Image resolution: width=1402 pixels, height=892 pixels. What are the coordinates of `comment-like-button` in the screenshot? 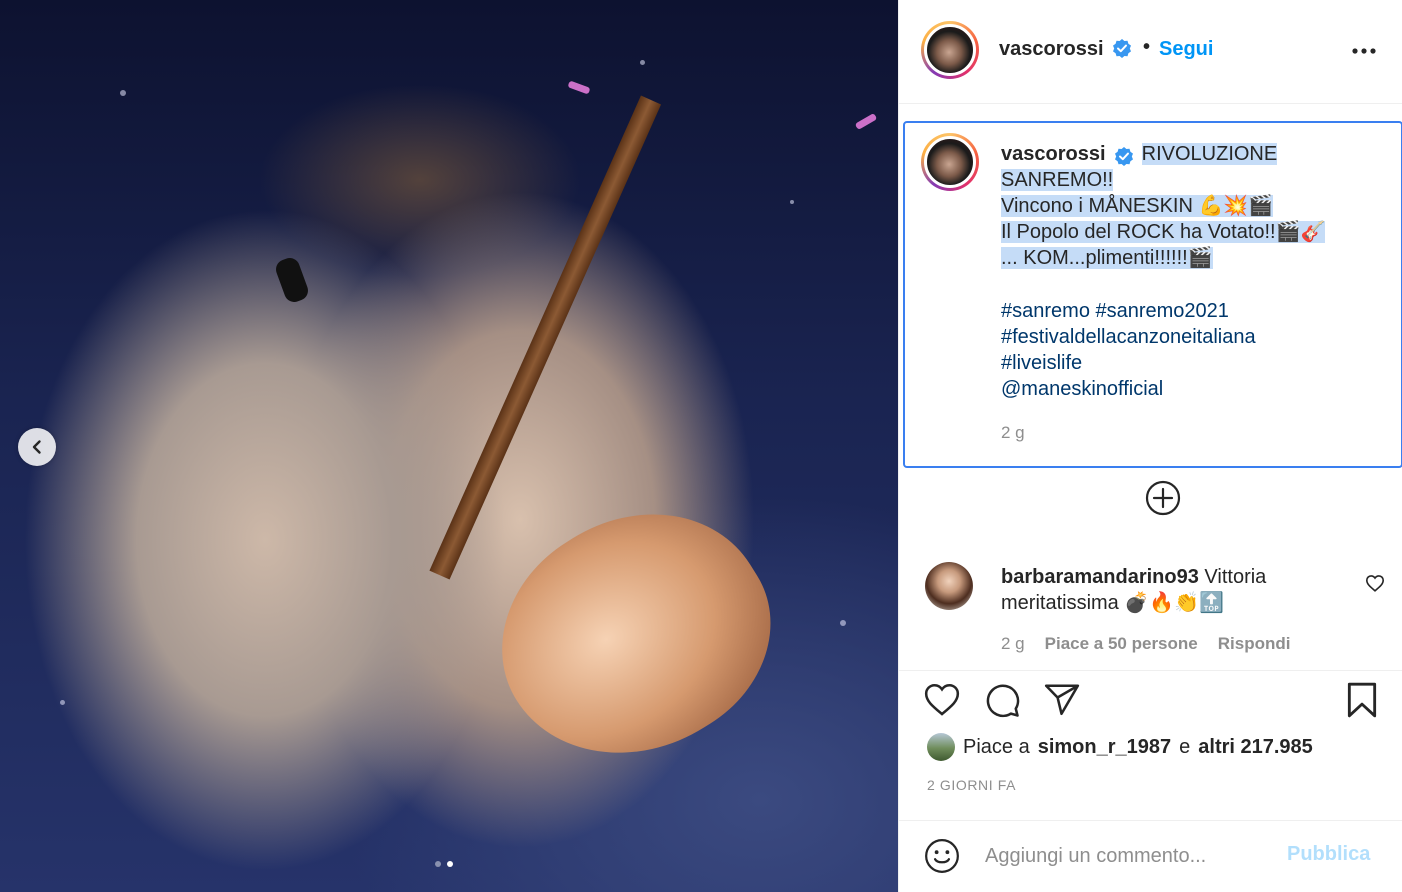 It's located at (1375, 585).